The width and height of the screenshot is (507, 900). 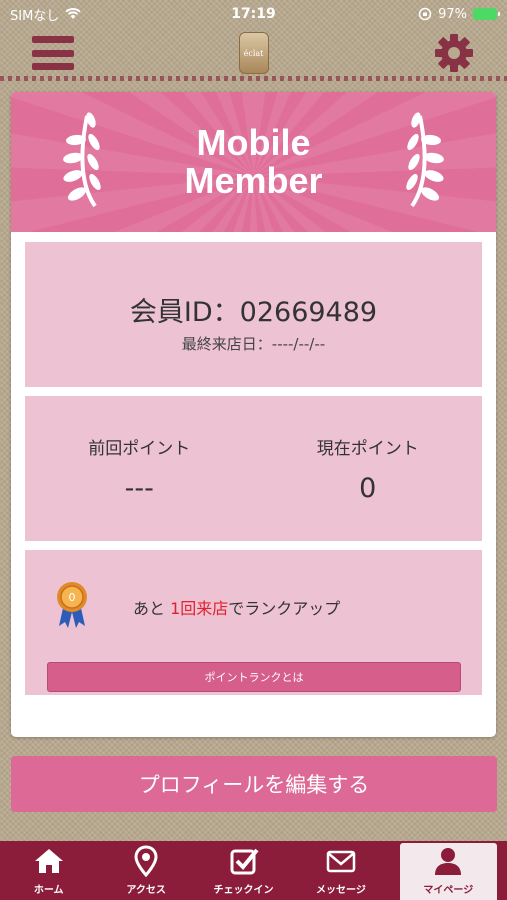 I want to click on menu-icon, so click(x=53, y=53).